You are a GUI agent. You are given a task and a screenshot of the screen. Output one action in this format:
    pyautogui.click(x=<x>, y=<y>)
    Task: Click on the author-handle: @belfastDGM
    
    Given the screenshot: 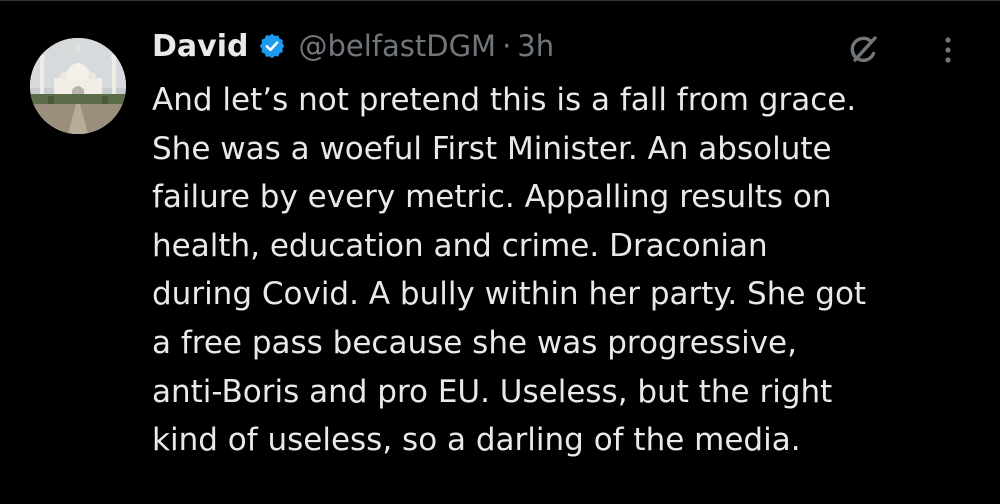 What is the action you would take?
    pyautogui.click(x=397, y=46)
    